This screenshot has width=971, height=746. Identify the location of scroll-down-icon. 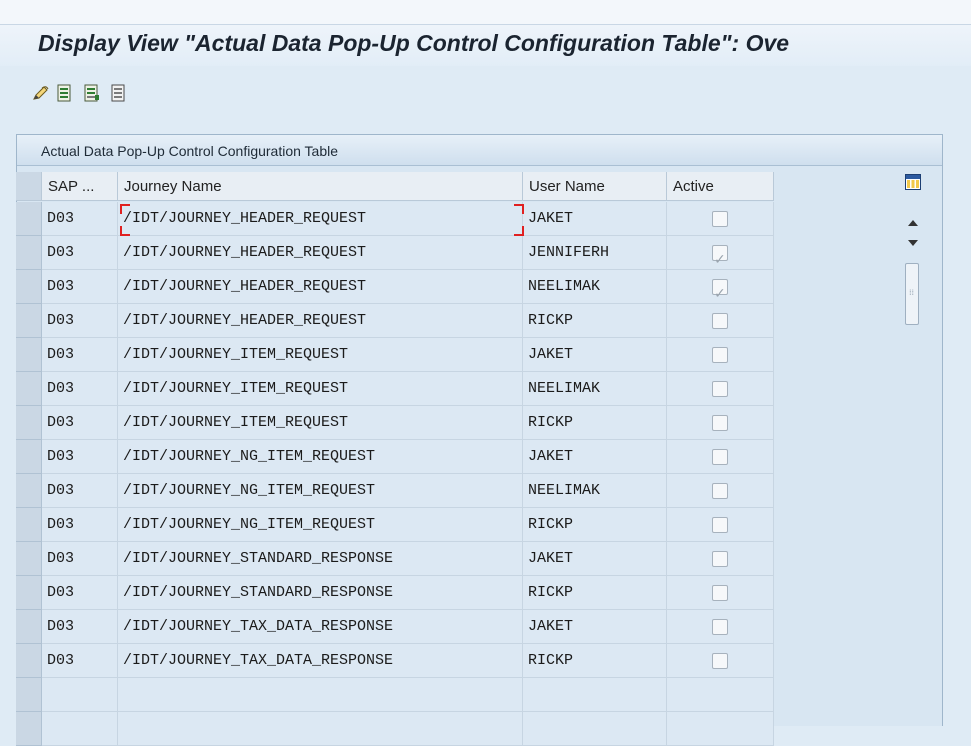
(913, 243).